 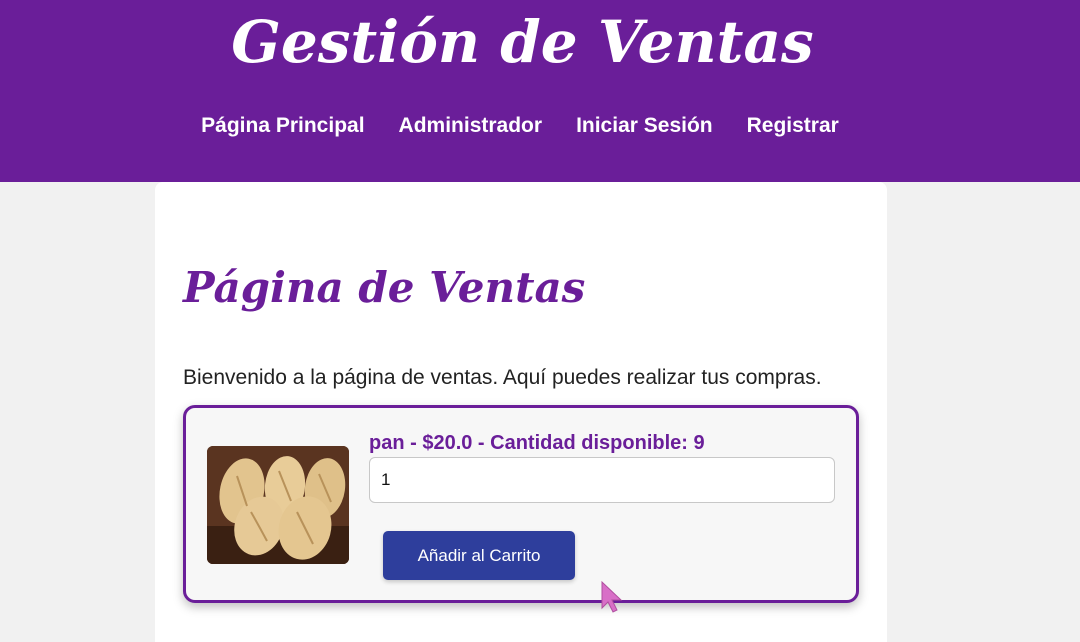 I want to click on nav-home-link: Página Principal, so click(x=282, y=126).